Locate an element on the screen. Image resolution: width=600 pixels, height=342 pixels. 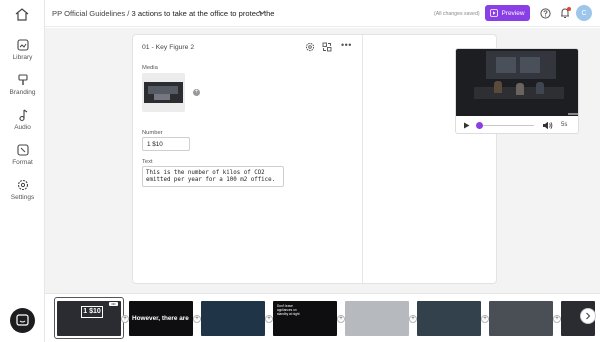
video-preview: 5s is located at coordinates (517, 91).